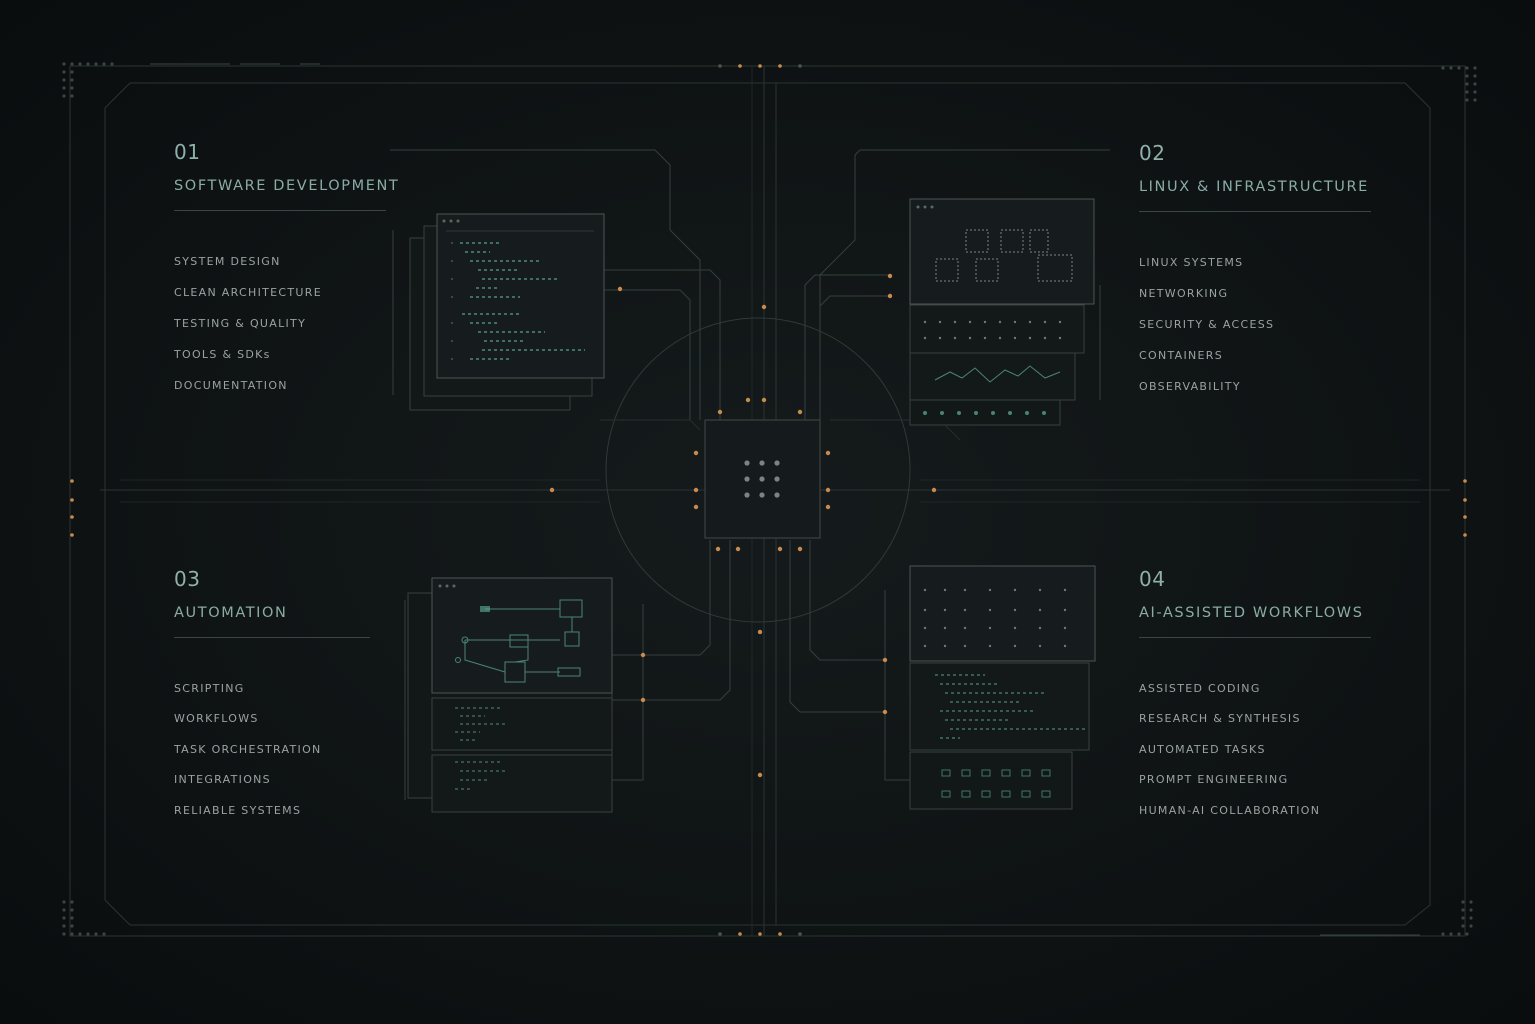 The height and width of the screenshot is (1024, 1535). Describe the element at coordinates (187, 579) in the screenshot. I see `quadrant-number: 03` at that location.